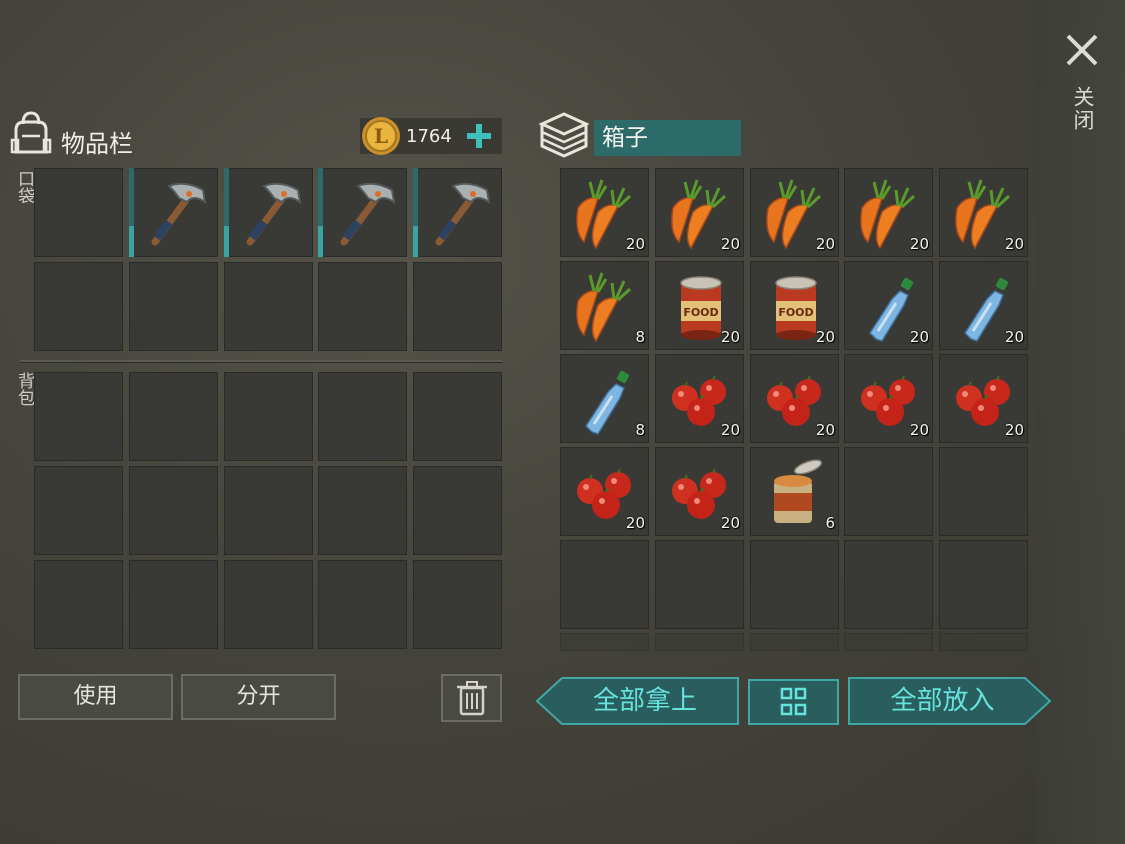  What do you see at coordinates (608, 402) in the screenshot?
I see `water-bottle-icon` at bounding box center [608, 402].